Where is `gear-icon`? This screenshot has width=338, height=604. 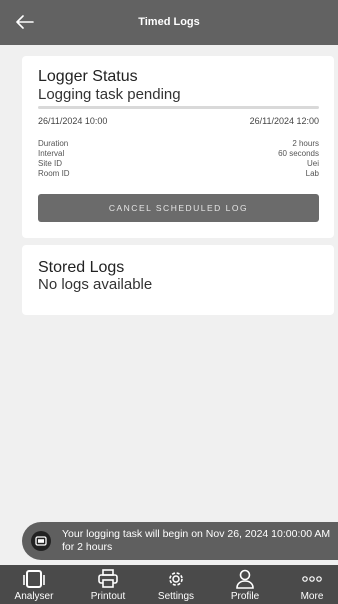
gear-icon is located at coordinates (176, 579).